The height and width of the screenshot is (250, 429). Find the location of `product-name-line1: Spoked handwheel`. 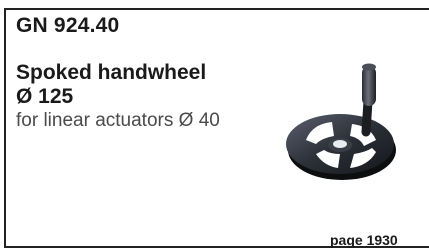

product-name-line1: Spoked handwheel is located at coordinates (111, 72).